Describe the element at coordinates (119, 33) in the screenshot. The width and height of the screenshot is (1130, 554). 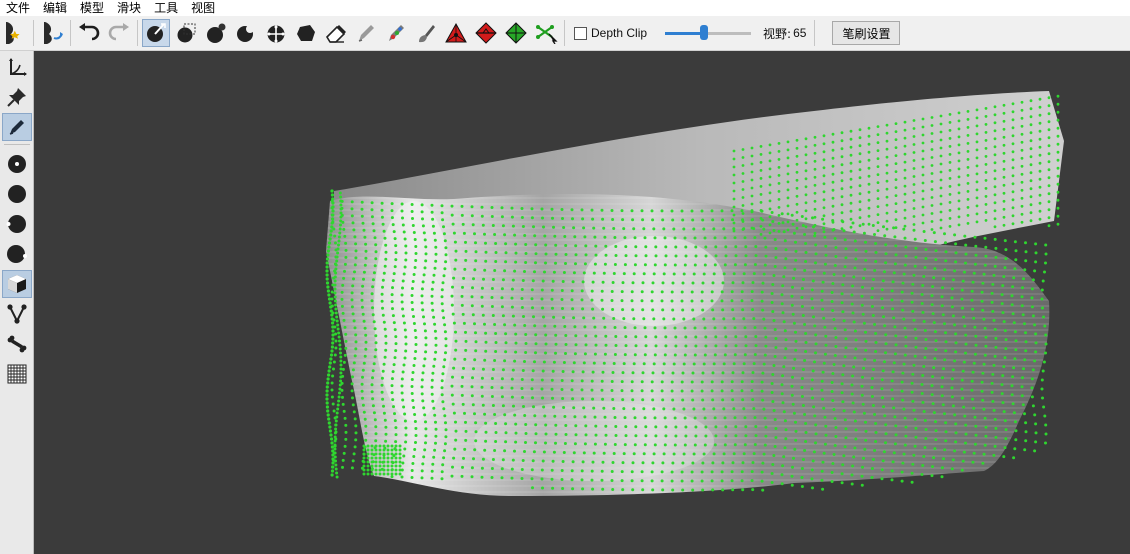
I see `redo-icon` at that location.